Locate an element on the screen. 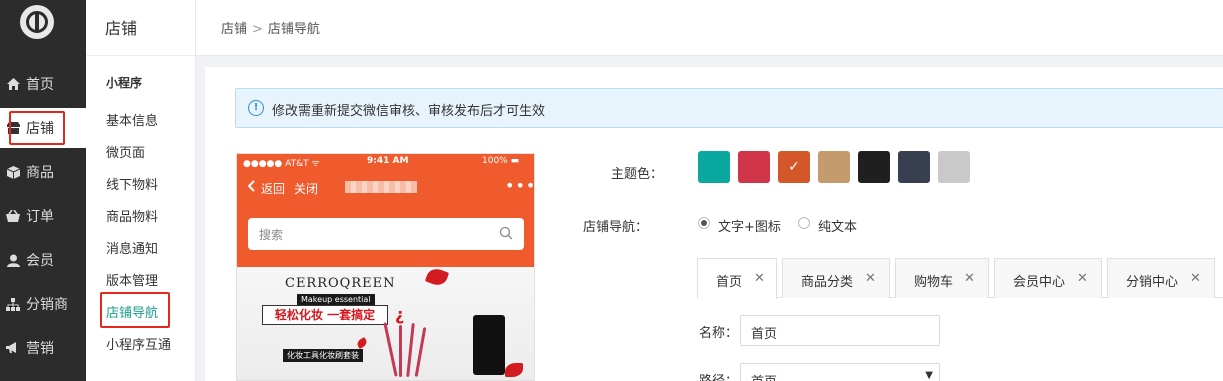  notice-text: 修改需重新提交微信审核、审核发布后才可生效 is located at coordinates (409, 111).